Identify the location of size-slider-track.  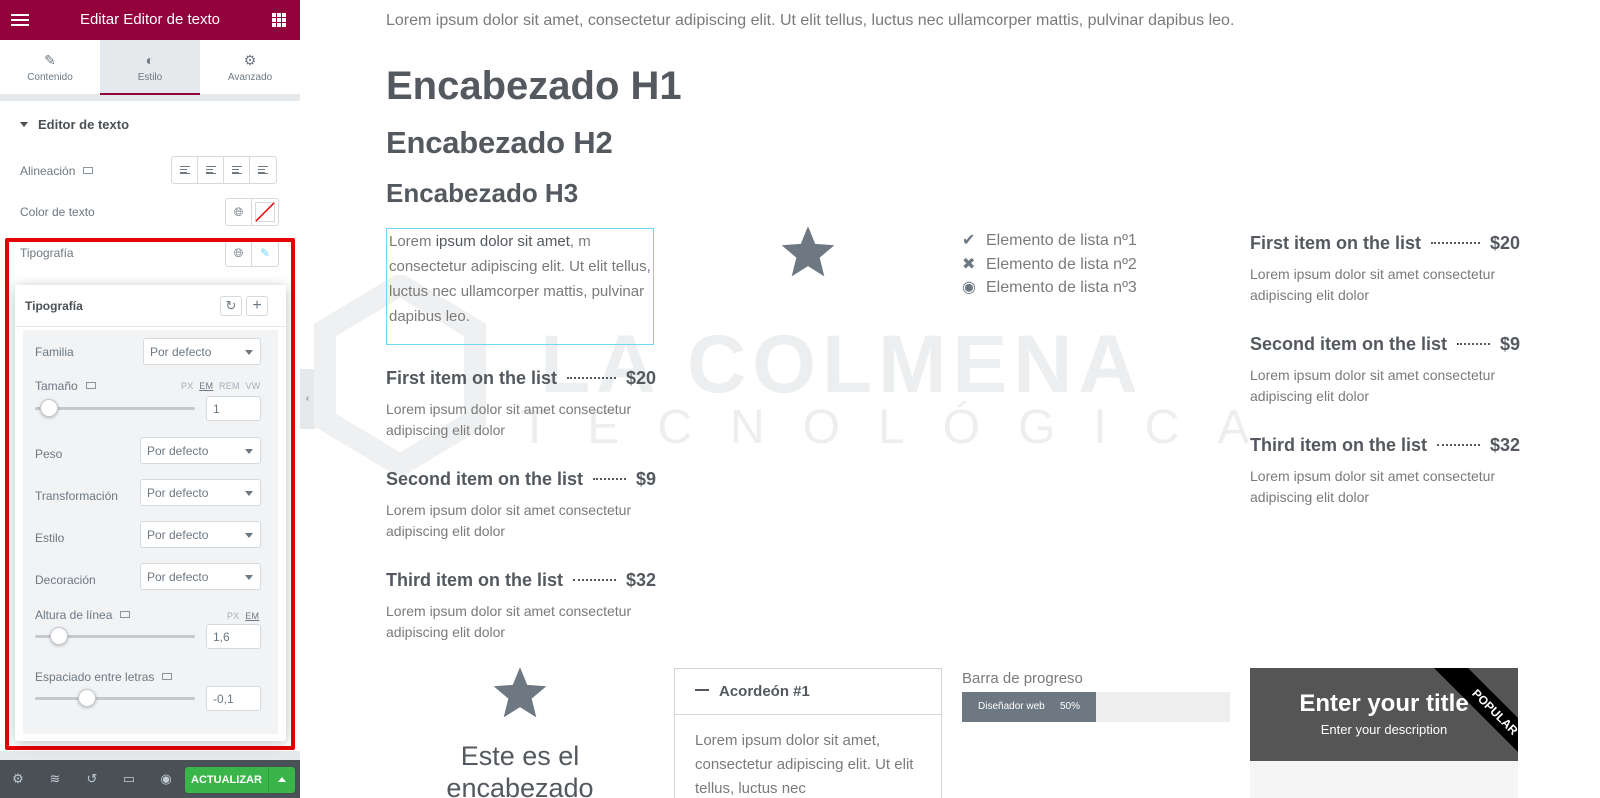
(115, 408).